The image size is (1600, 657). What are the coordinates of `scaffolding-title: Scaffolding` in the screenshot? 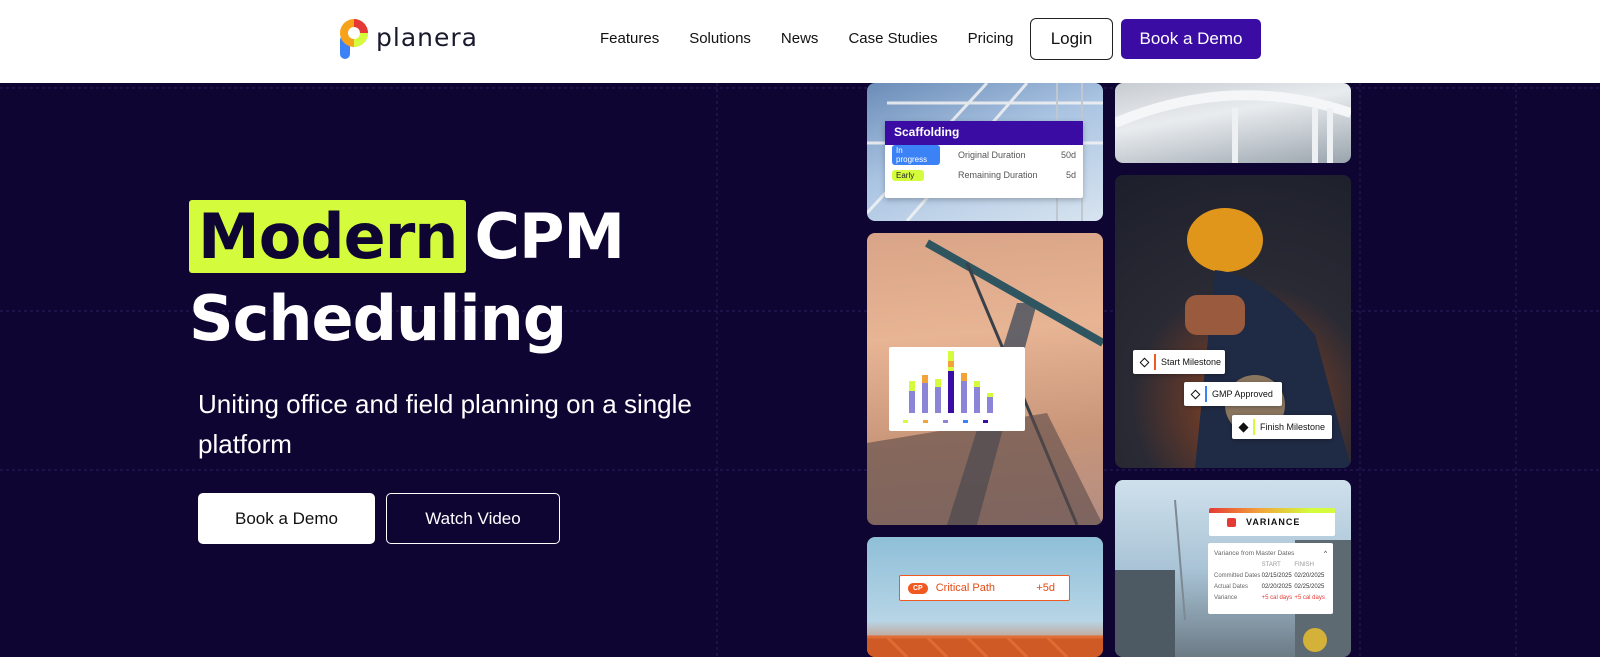 It's located at (984, 133).